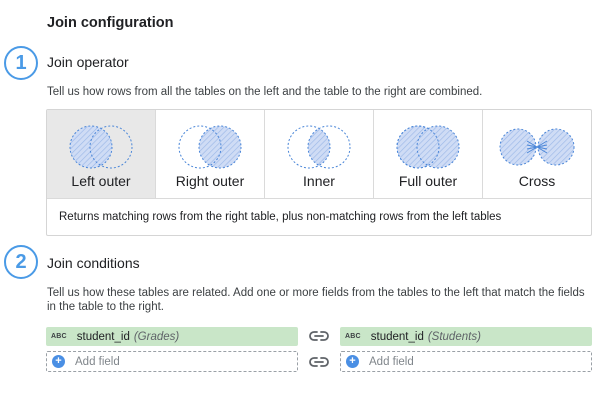 This screenshot has width=607, height=393. Describe the element at coordinates (210, 147) in the screenshot. I see `right-outer-venn-icon` at that location.